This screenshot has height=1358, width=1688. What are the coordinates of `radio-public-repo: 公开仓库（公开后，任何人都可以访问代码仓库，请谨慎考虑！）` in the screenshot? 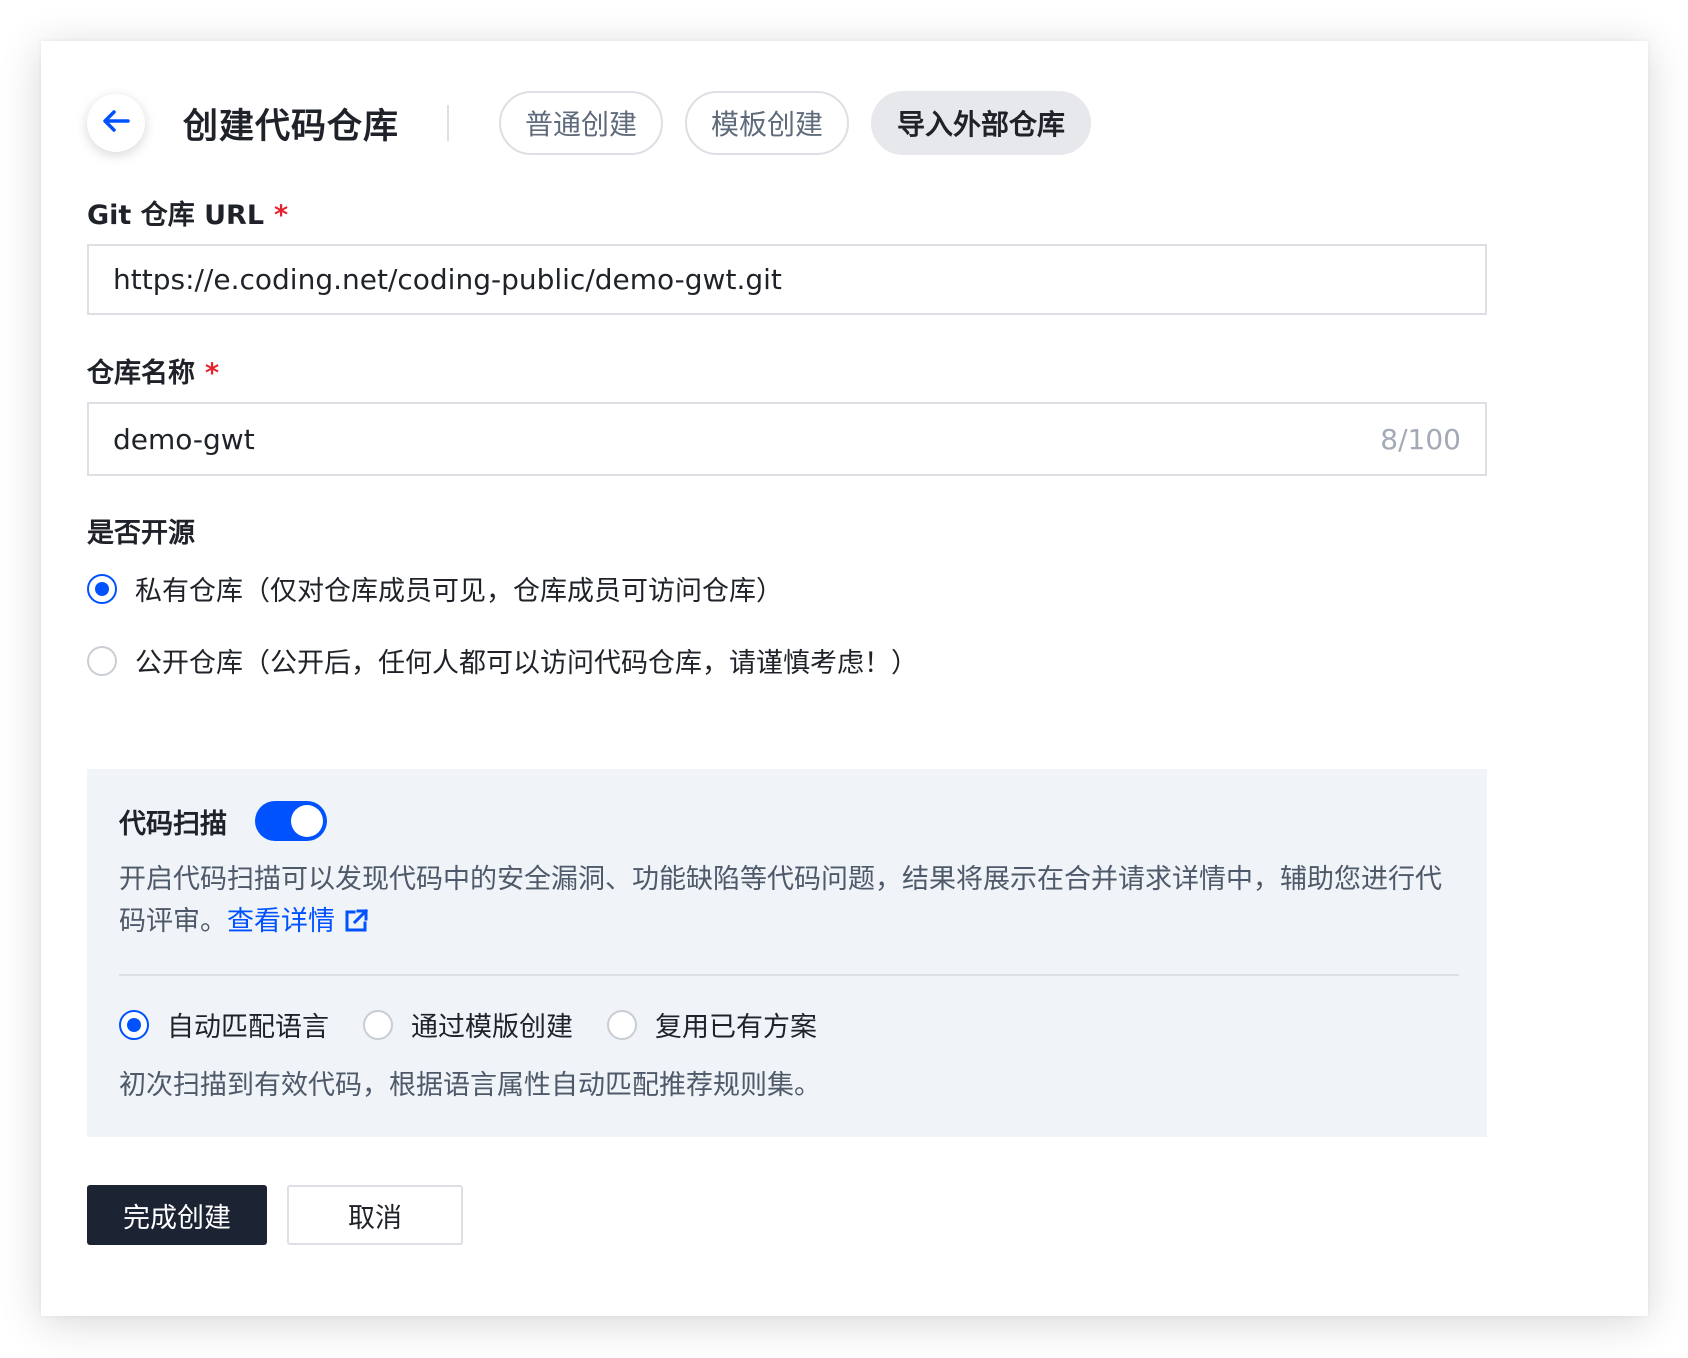 It's located at (502, 660).